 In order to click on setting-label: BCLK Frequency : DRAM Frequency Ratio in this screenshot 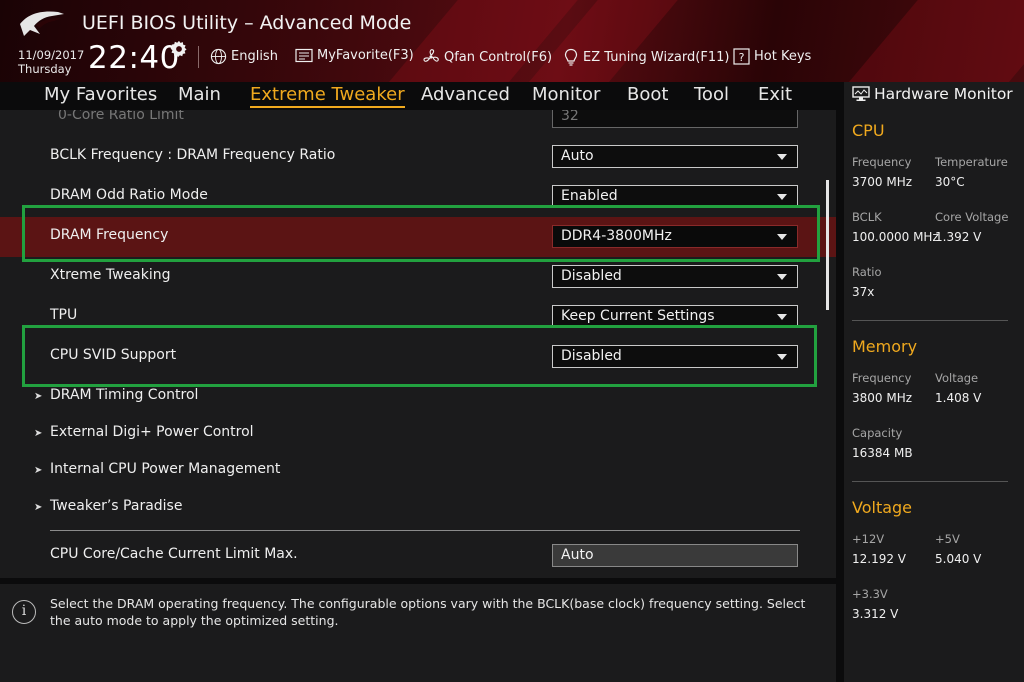, I will do `click(193, 155)`.